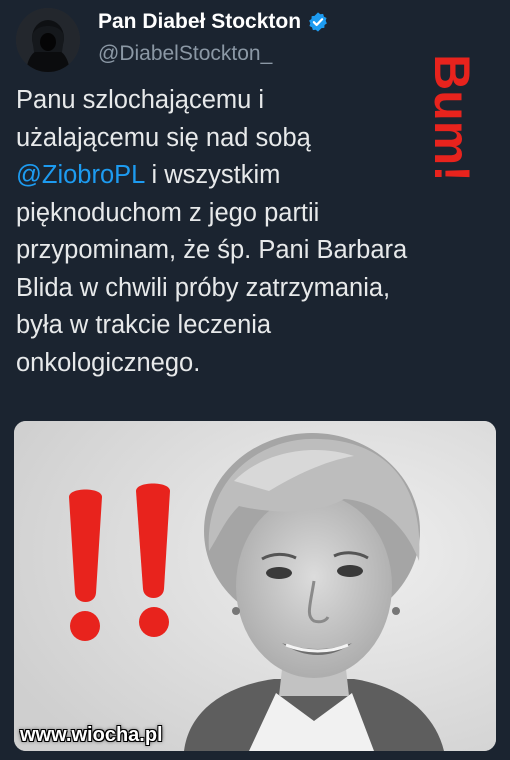 The height and width of the screenshot is (760, 510). I want to click on watermark: www.wiocha.pl, so click(91, 735).